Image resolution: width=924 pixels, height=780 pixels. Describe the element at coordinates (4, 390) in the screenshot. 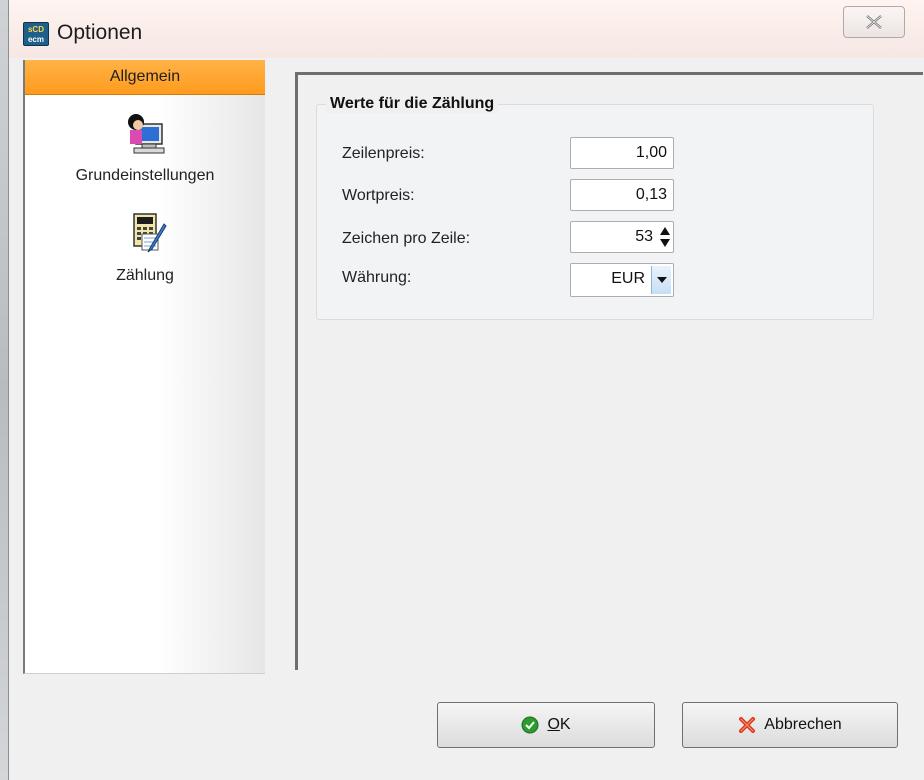

I see `background-strip` at that location.